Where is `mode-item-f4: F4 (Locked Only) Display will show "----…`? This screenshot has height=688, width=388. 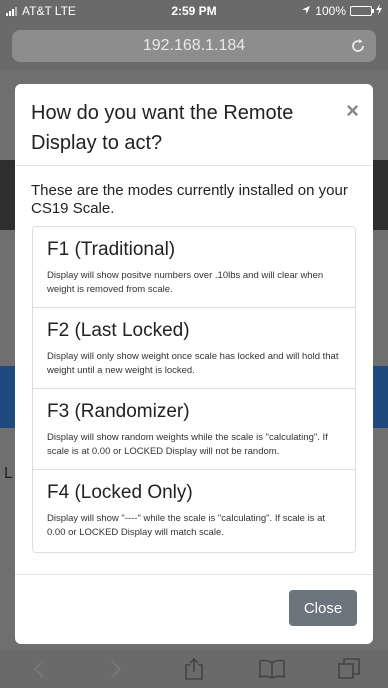
mode-item-f4: F4 (Locked Only) Display will show "----… is located at coordinates (194, 511).